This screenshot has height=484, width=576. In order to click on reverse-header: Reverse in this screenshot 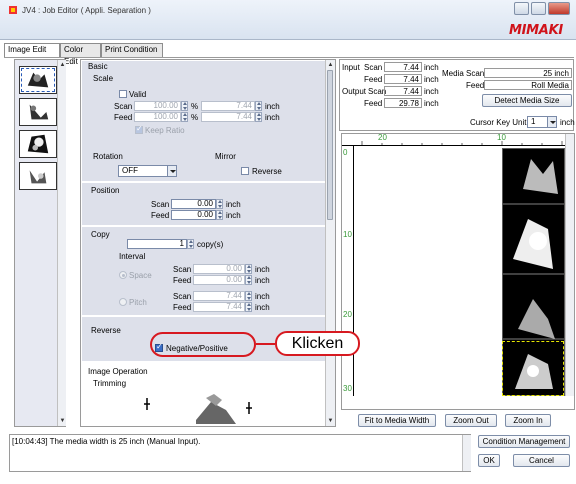, I will do `click(106, 330)`.